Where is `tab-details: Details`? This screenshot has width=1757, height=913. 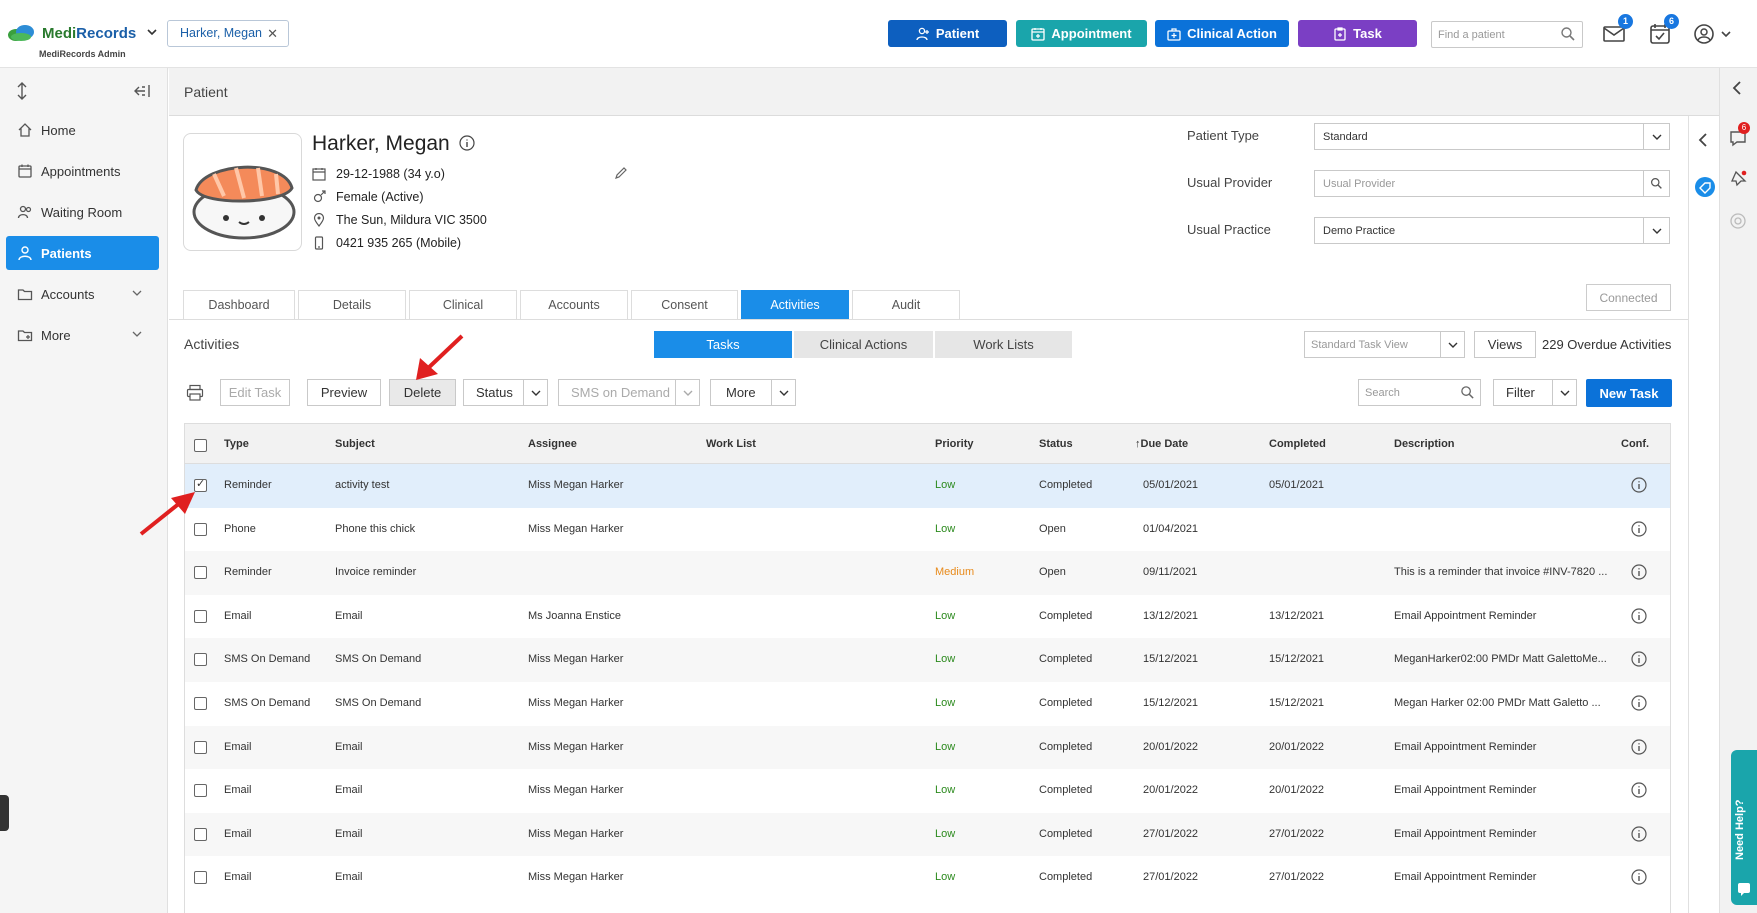
tab-details: Details is located at coordinates (352, 304).